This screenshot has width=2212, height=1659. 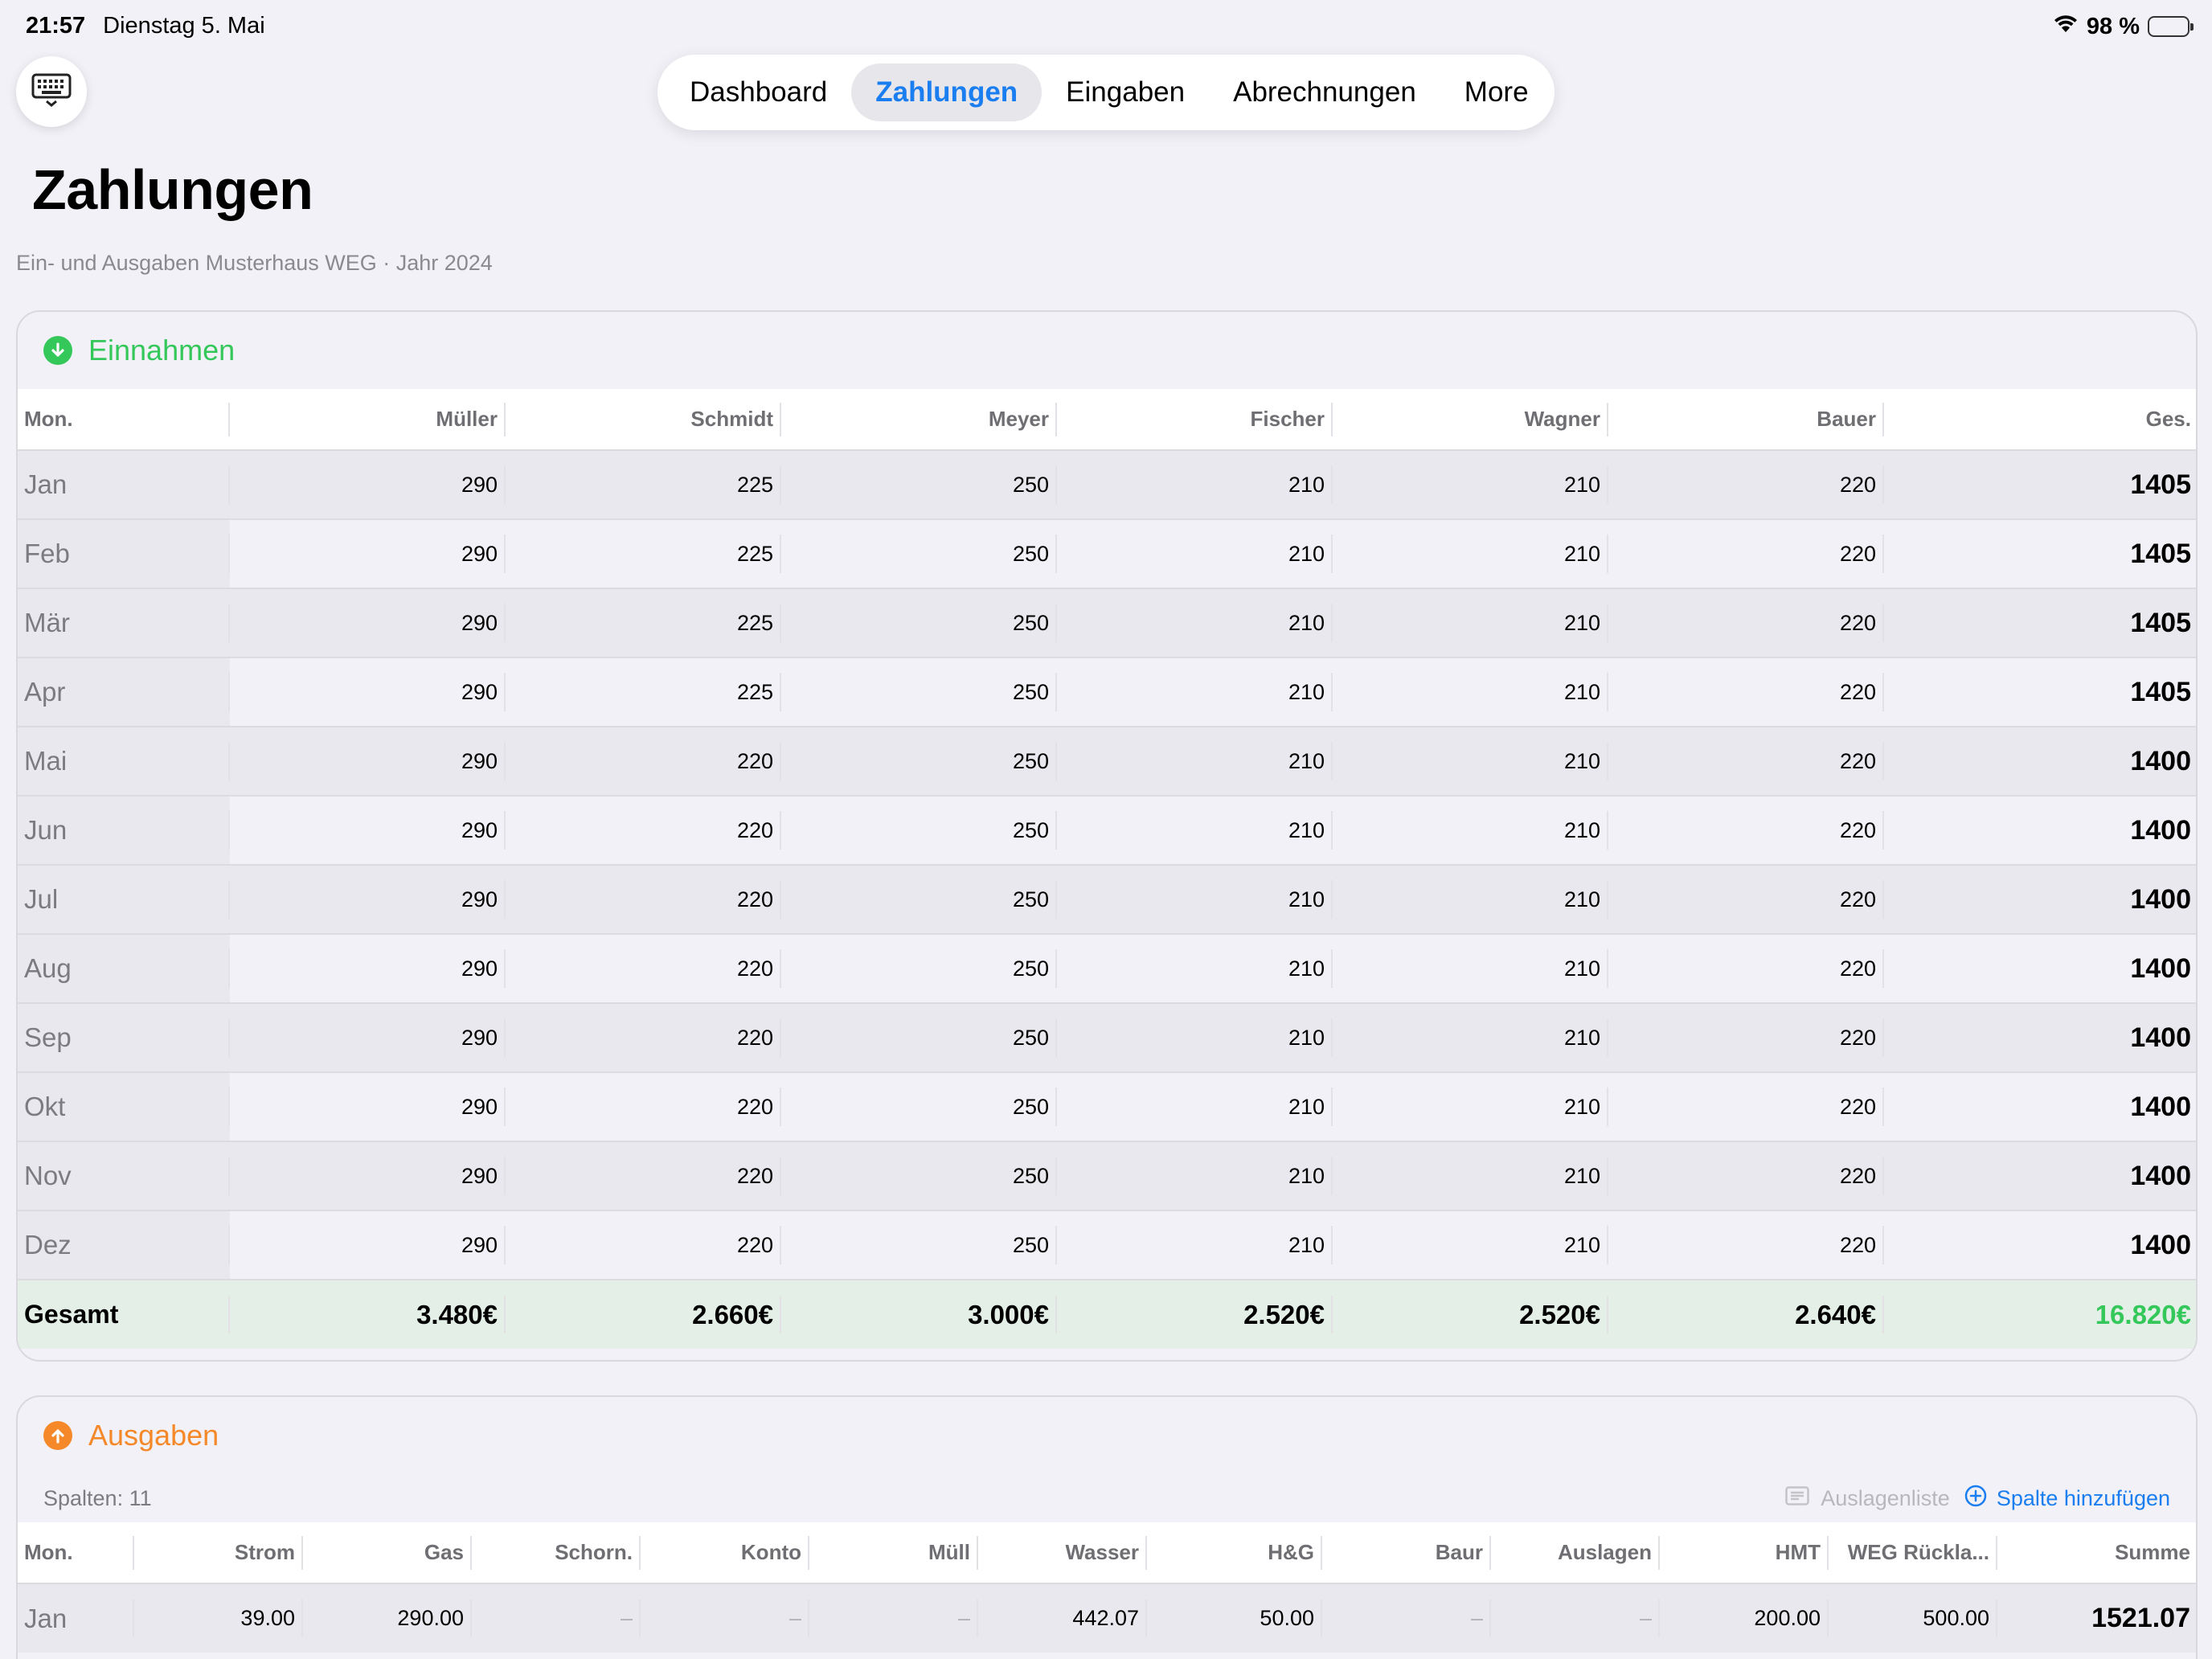 I want to click on amount-cell: 290.00, so click(x=387, y=1618).